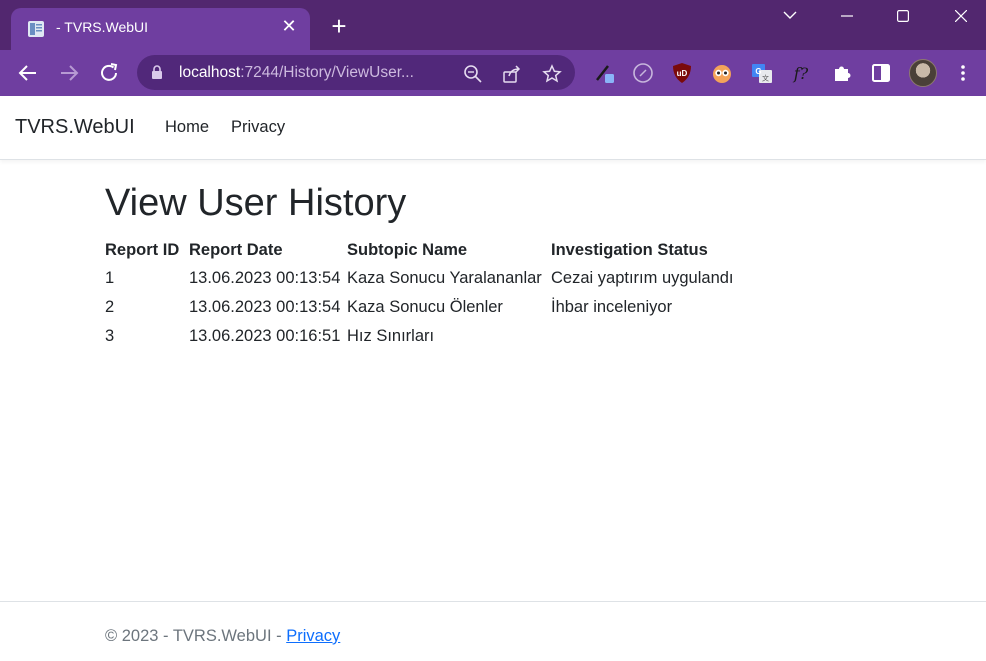 This screenshot has height=661, width=986. I want to click on lock-icon, so click(157, 72).